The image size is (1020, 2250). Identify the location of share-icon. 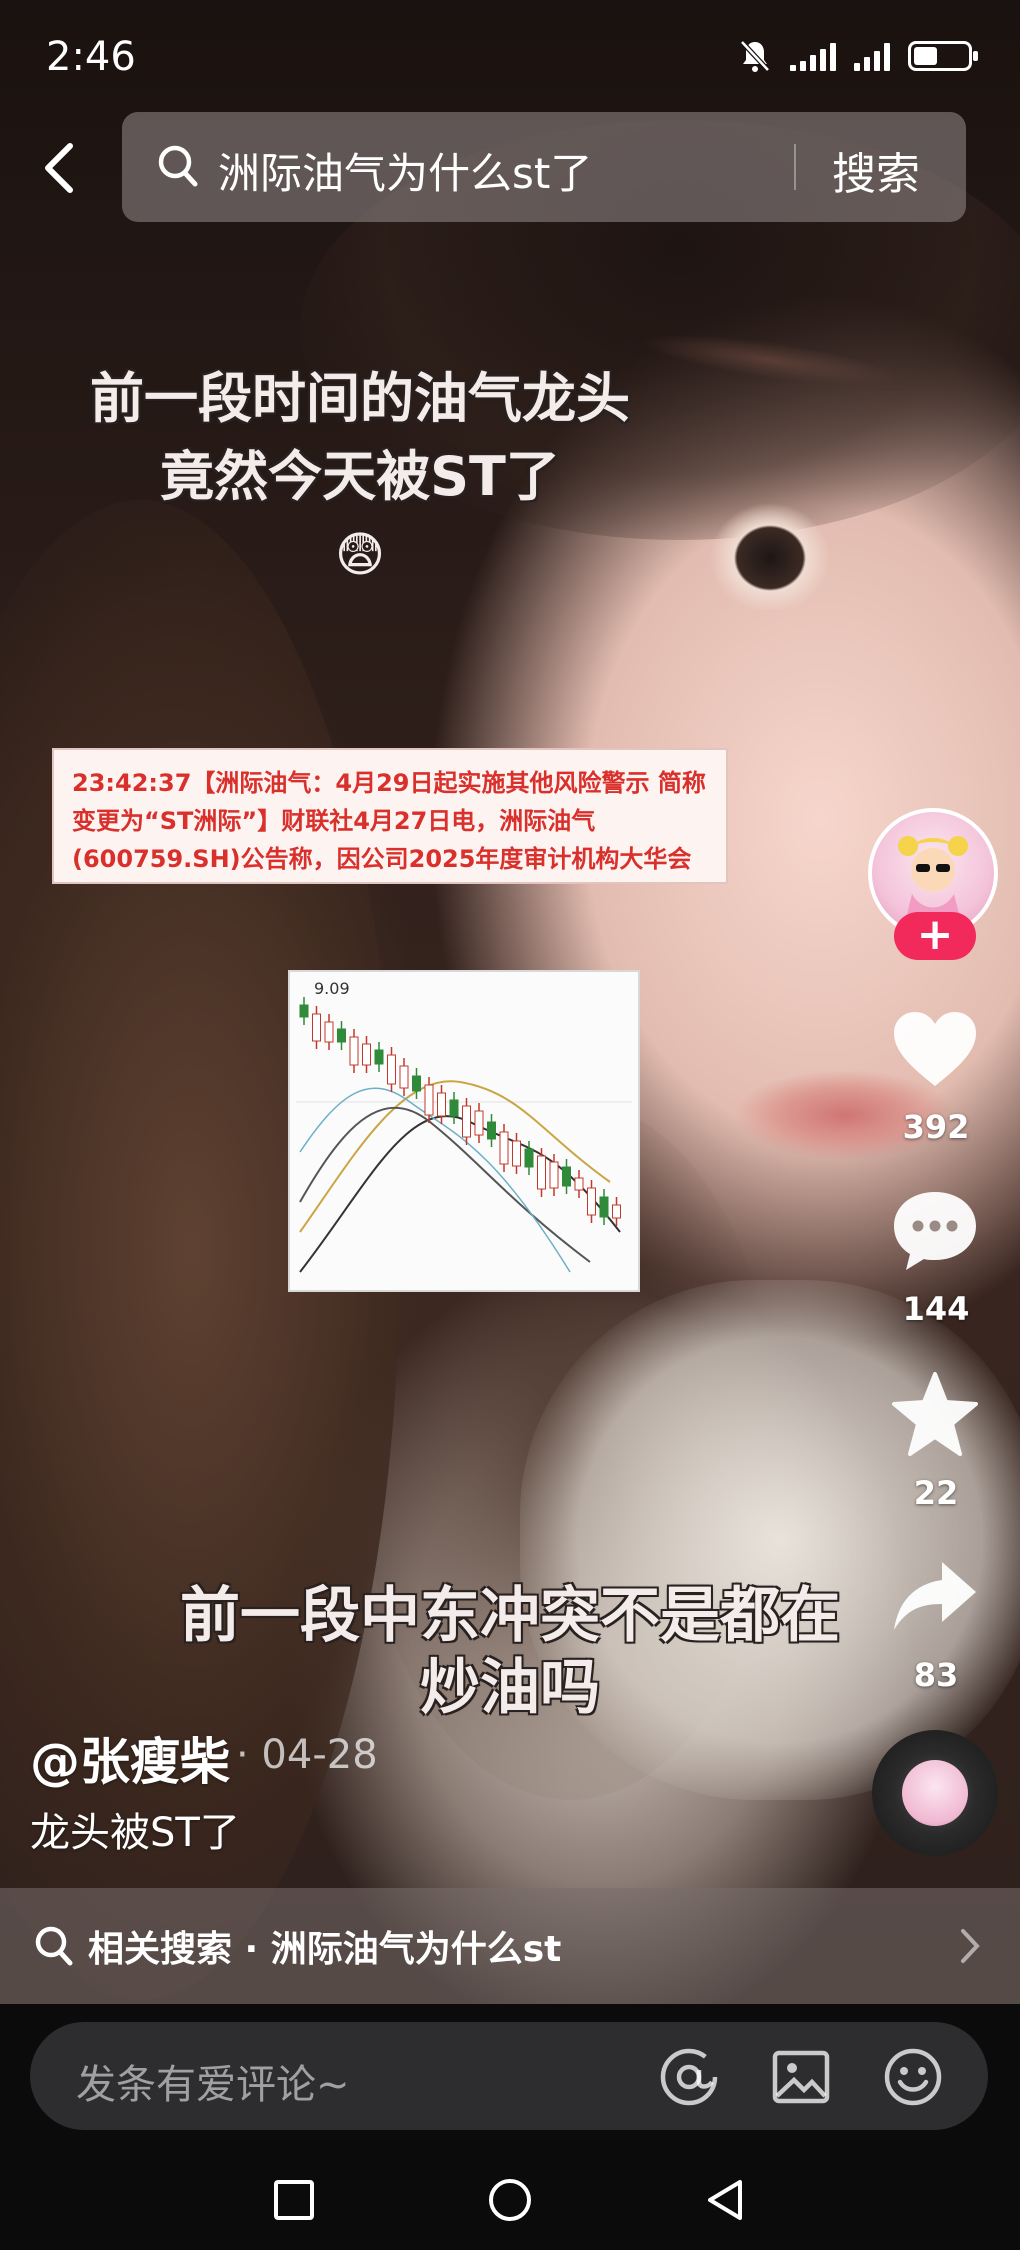
(935, 1597).